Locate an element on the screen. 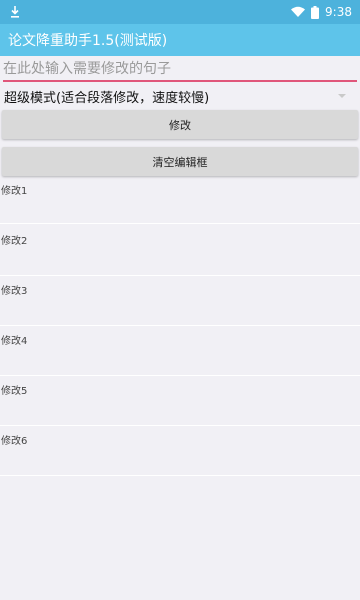  sentence-input-container is located at coordinates (180, 70).